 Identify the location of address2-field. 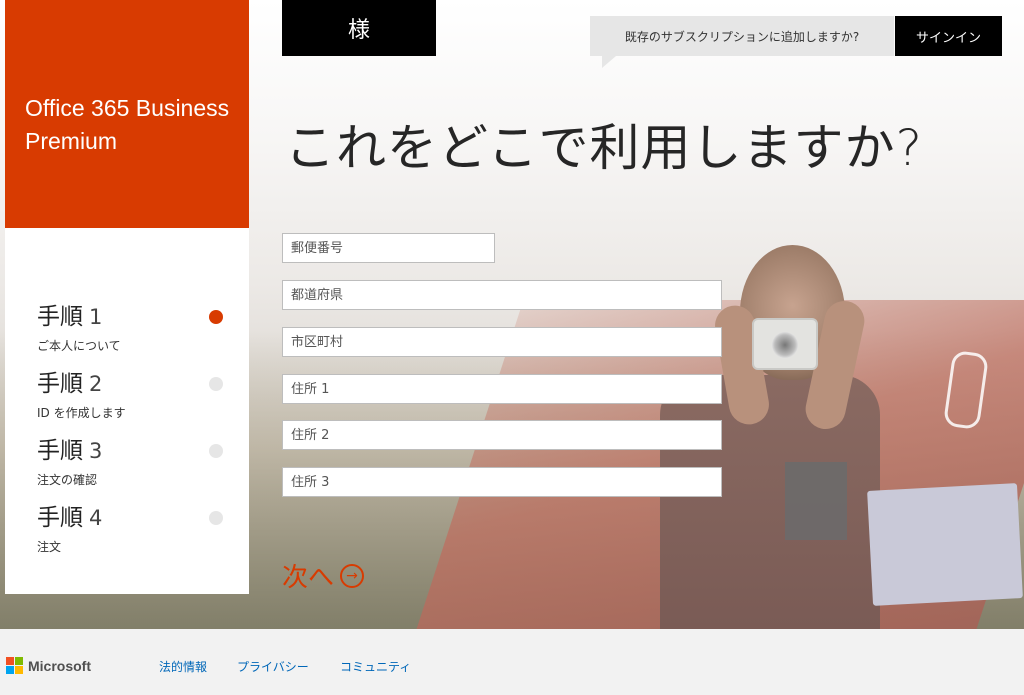
(502, 435).